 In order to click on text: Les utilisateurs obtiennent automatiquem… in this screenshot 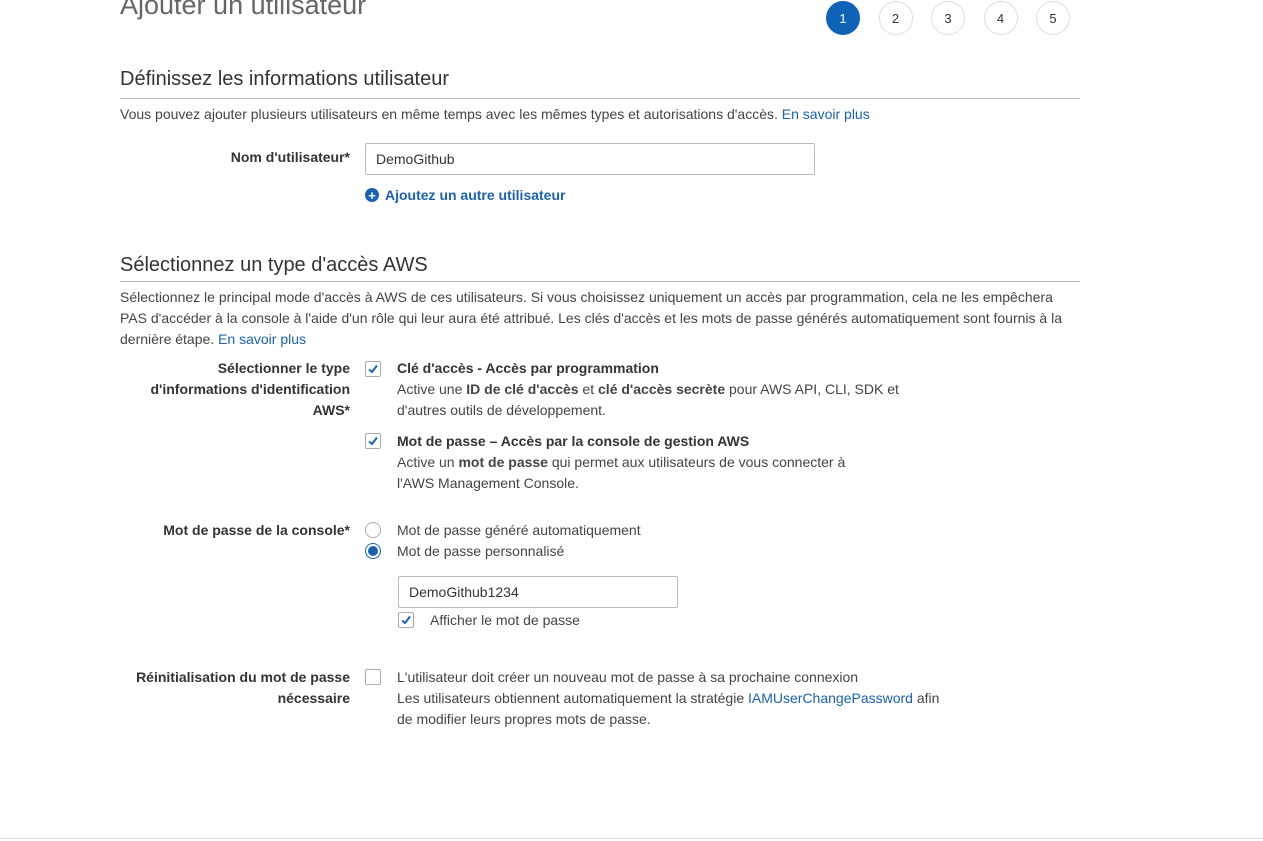, I will do `click(572, 698)`.